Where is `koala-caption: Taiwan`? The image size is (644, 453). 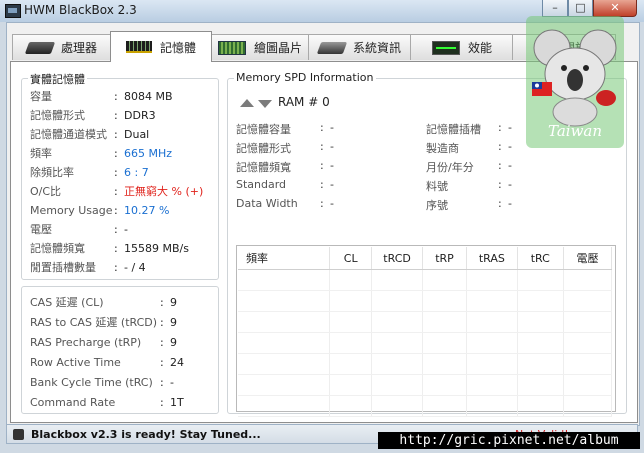 koala-caption: Taiwan is located at coordinates (575, 131).